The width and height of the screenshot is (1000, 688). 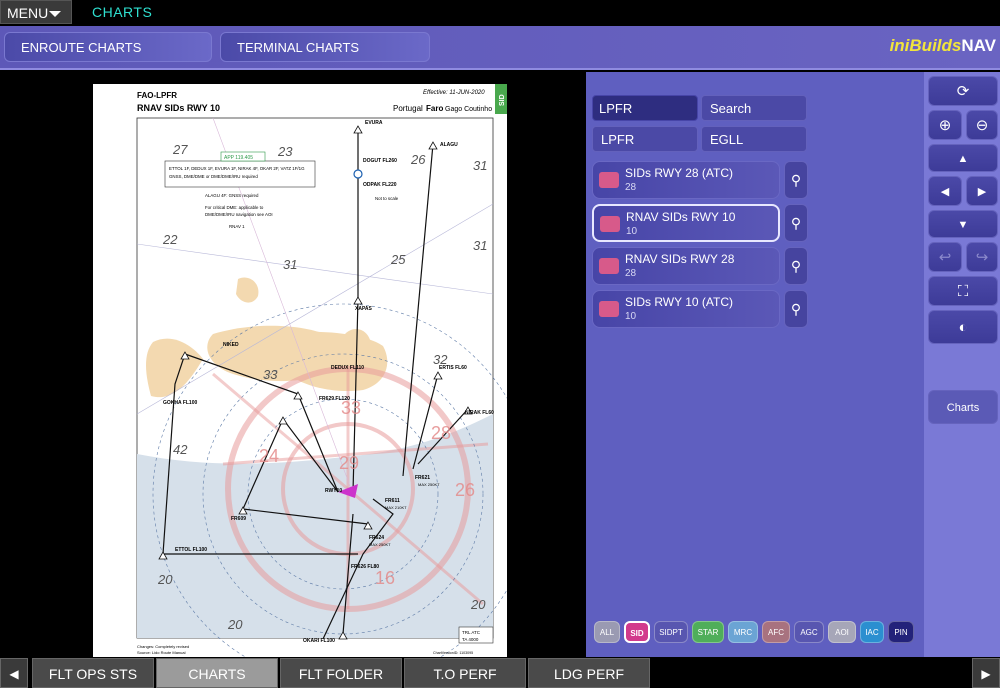 I want to click on contrast-icon: ◐, so click(x=963, y=327).